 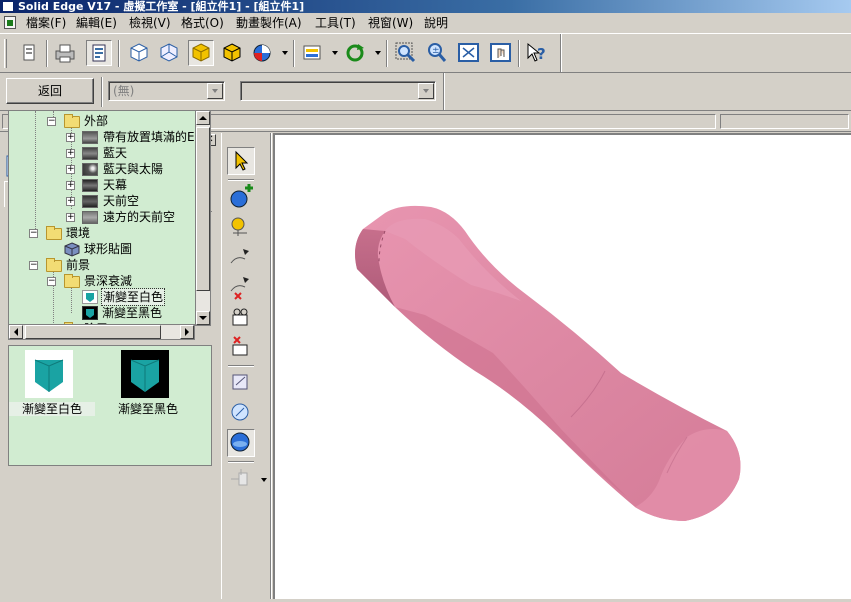 What do you see at coordinates (203, 318) in the screenshot?
I see `scroll-down-icon` at bounding box center [203, 318].